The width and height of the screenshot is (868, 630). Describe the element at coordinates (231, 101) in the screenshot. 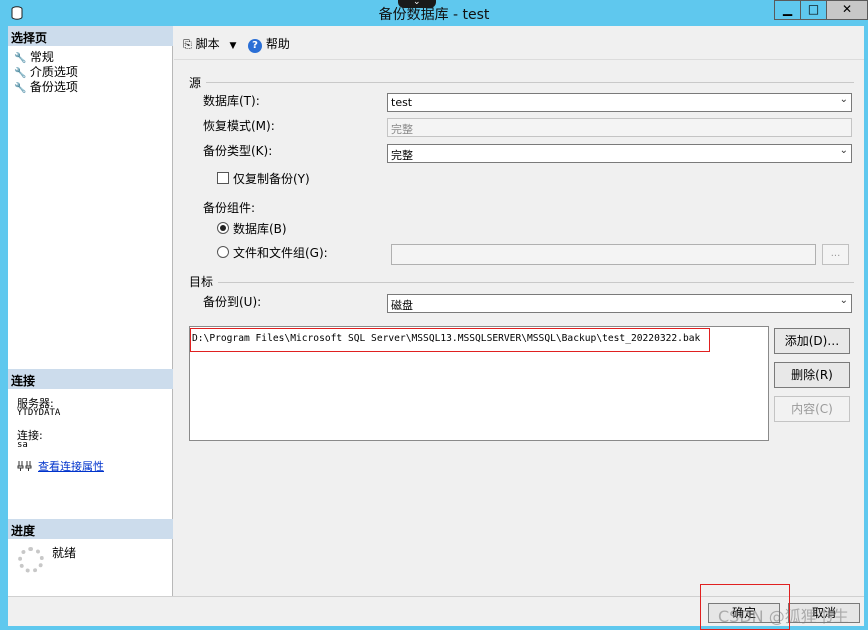

I see `database-label: 数据库(T):` at that location.